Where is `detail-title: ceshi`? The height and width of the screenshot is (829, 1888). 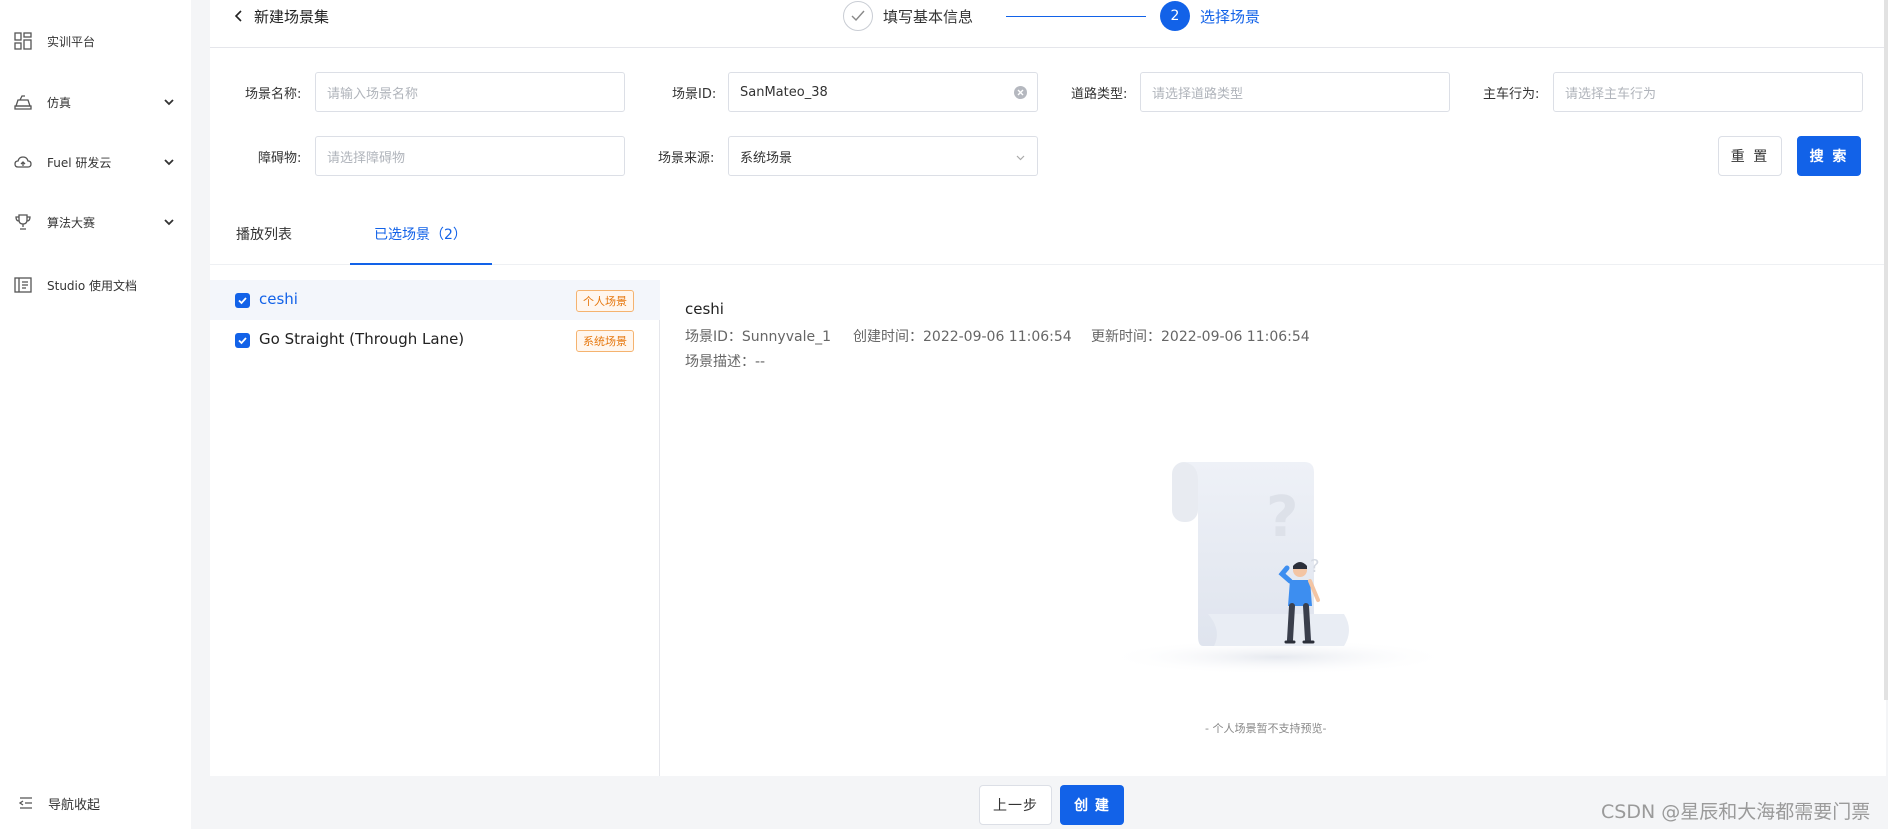 detail-title: ceshi is located at coordinates (704, 309).